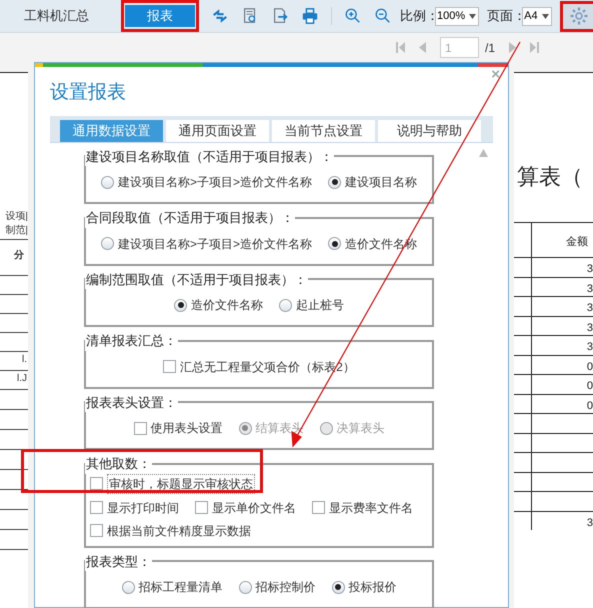 This screenshot has width=593, height=608. Describe the element at coordinates (383, 16) in the screenshot. I see `zoom-out-icon` at that location.